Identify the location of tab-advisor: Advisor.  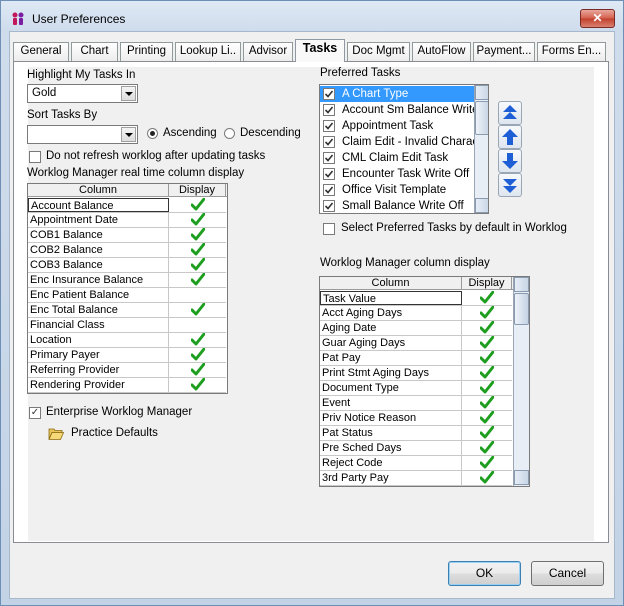
(268, 51).